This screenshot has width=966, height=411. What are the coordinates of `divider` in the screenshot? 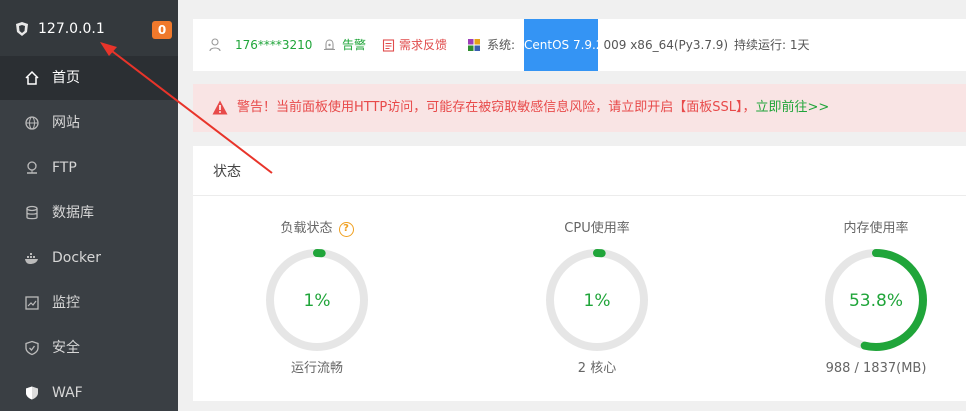 It's located at (579, 195).